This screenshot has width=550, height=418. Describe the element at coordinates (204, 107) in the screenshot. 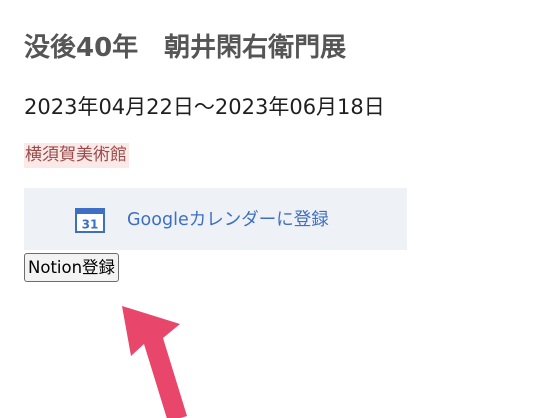

I see `event-period: 2023年04月22日〜2023年06月18日` at that location.